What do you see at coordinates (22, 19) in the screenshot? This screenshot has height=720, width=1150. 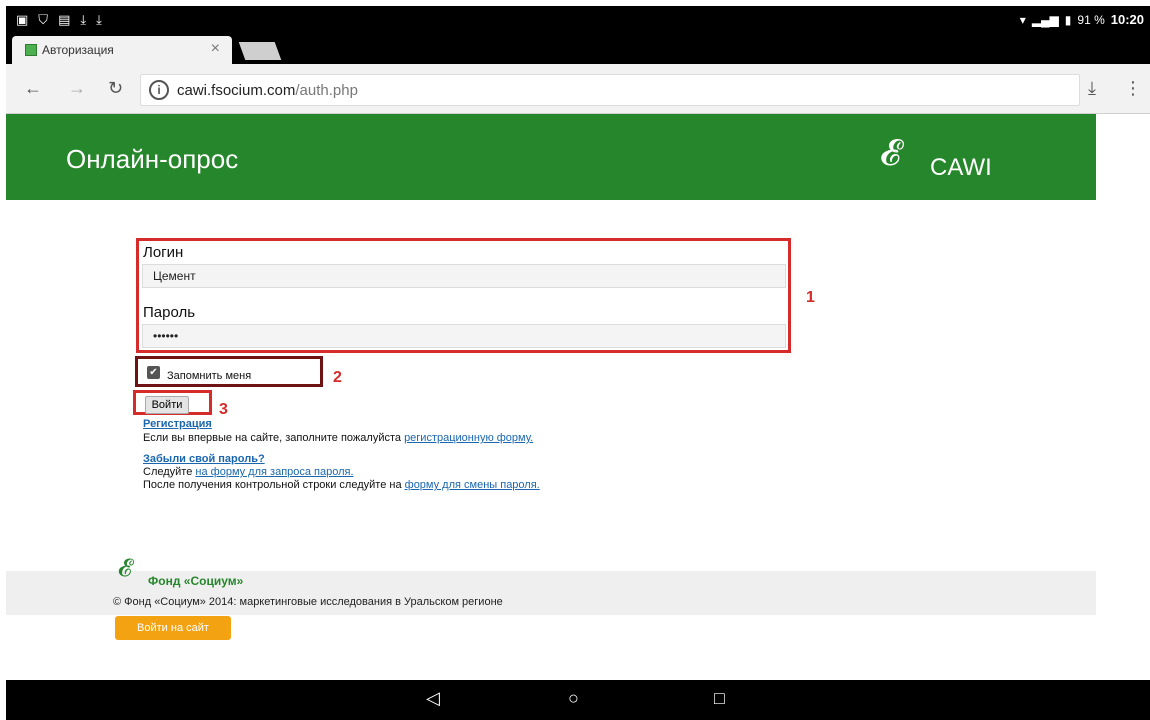 I see `app-notification-icon: ▣` at bounding box center [22, 19].